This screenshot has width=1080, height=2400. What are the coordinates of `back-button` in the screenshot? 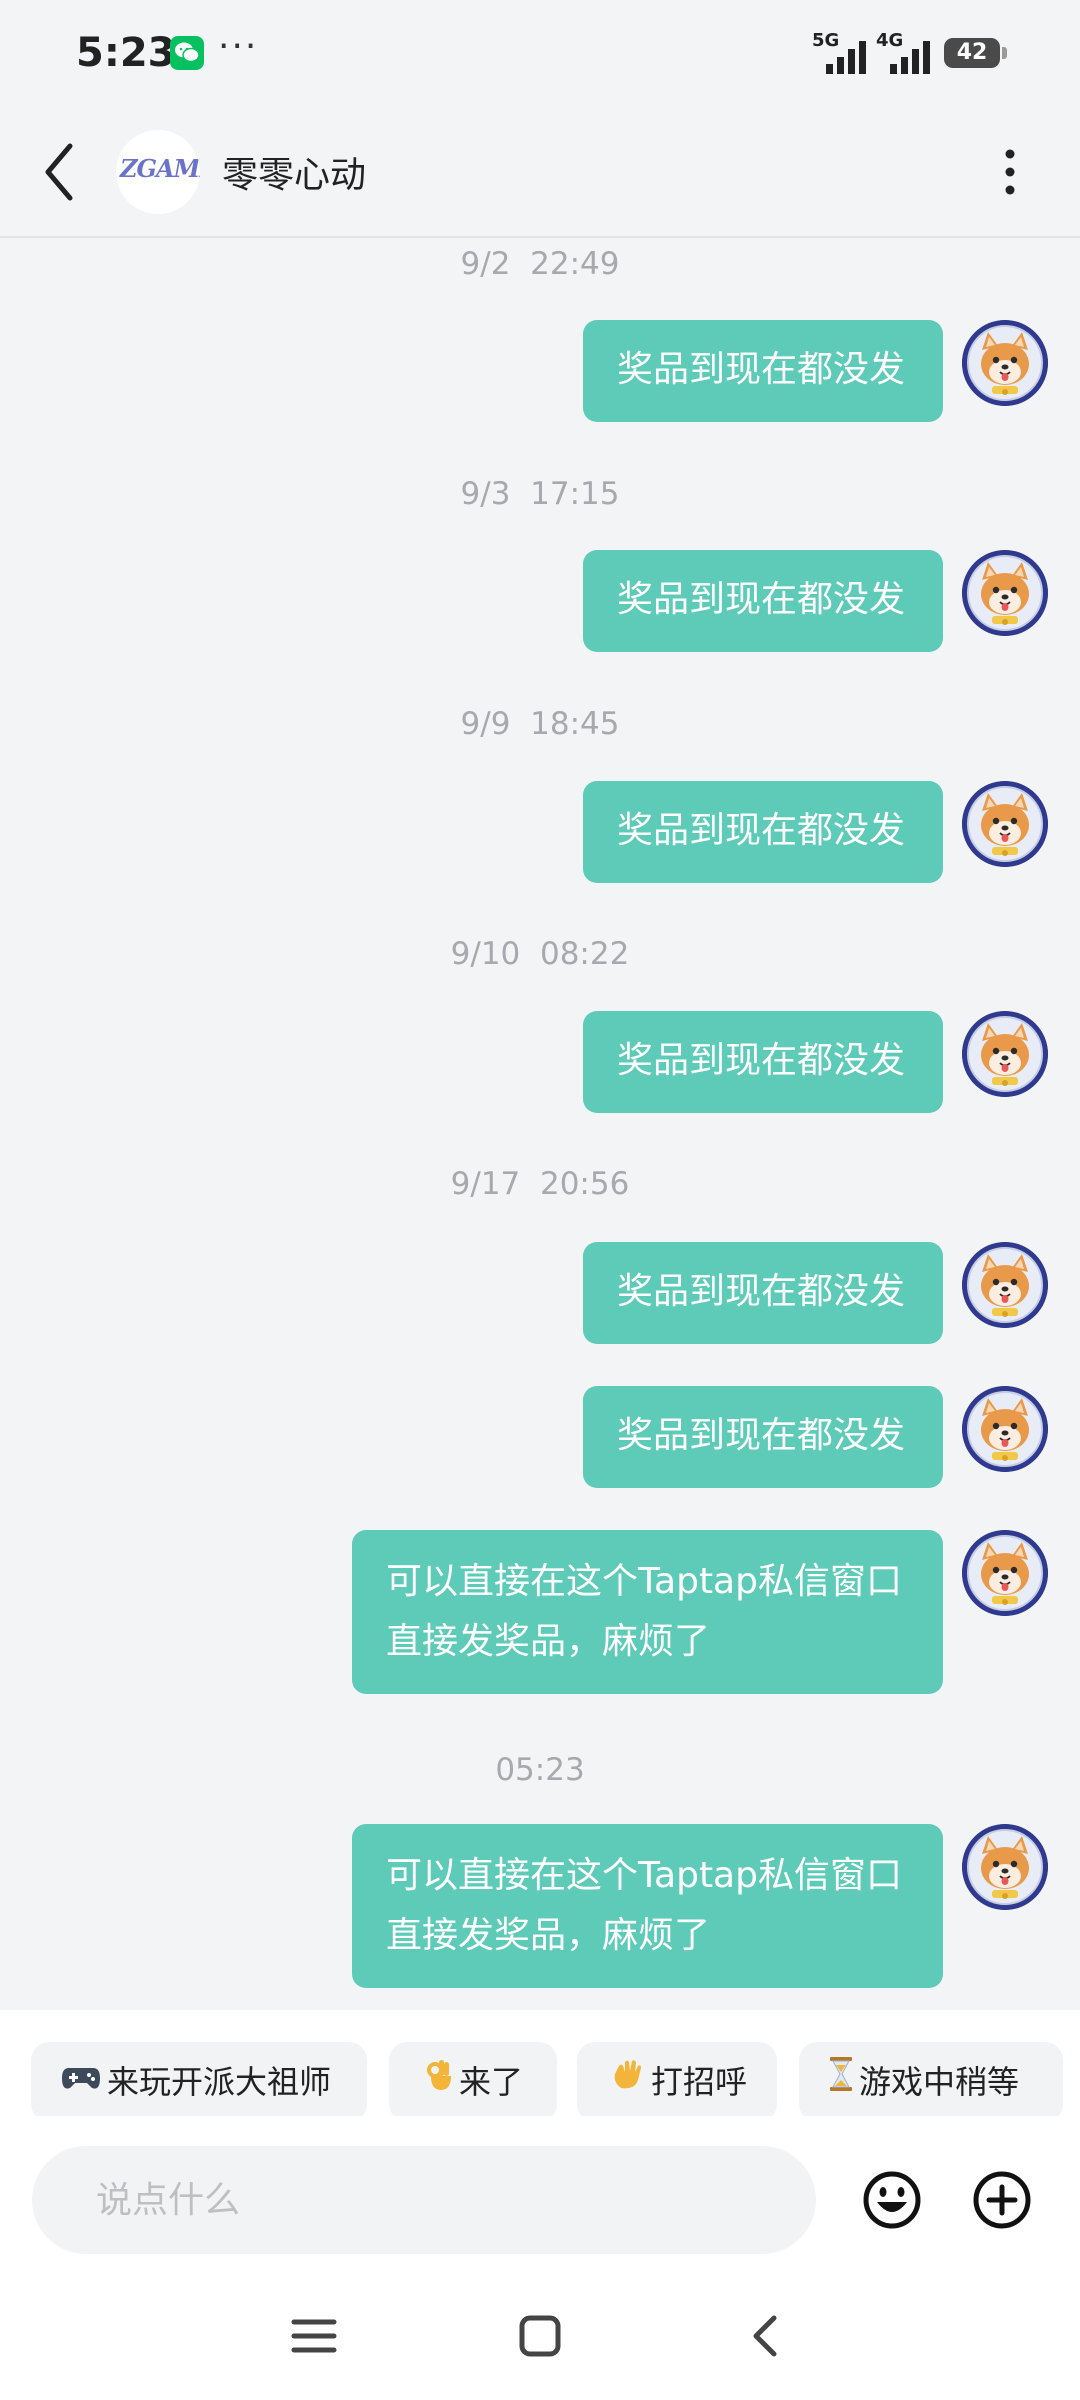 It's located at (62, 172).